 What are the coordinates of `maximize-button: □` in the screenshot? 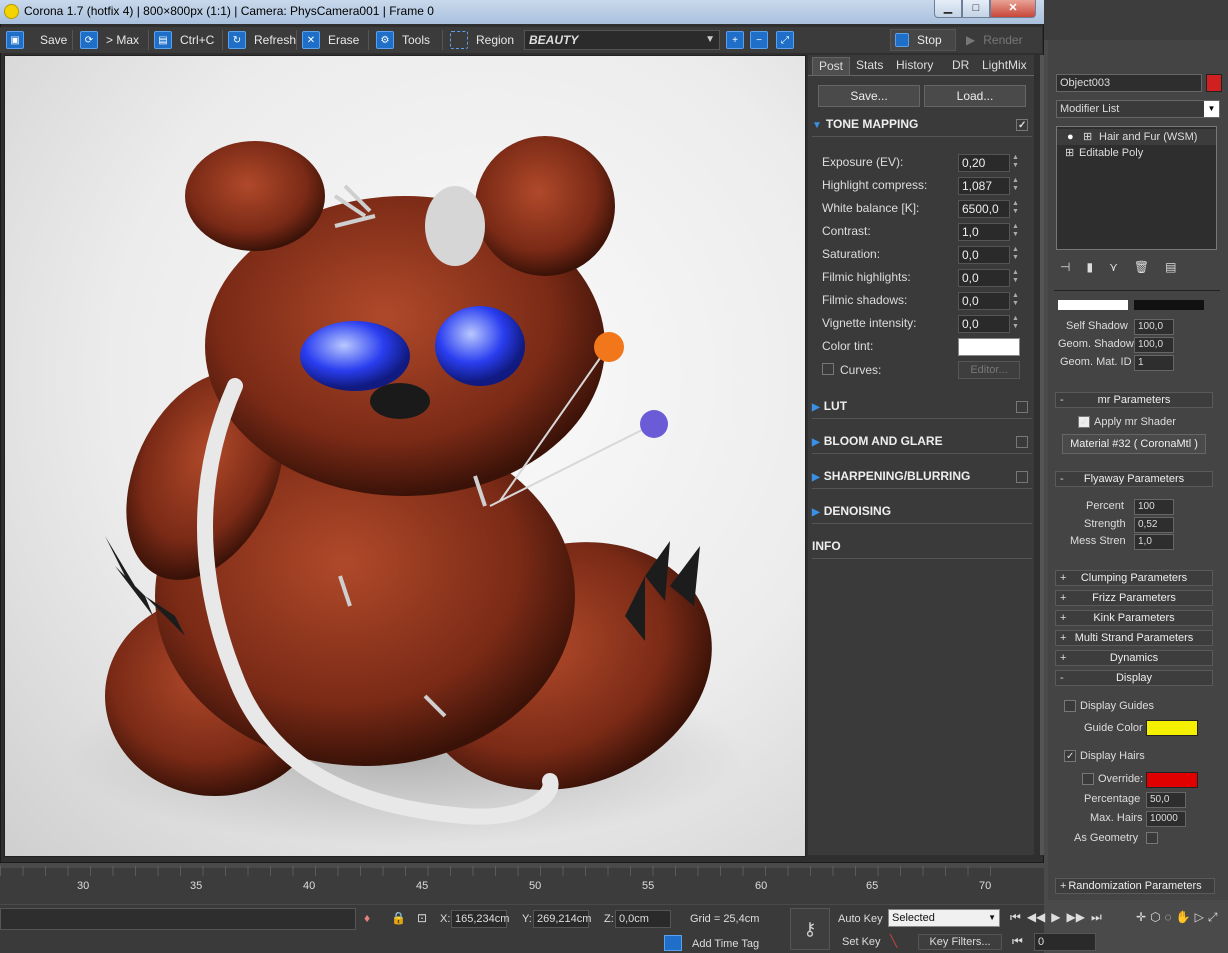 It's located at (976, 9).